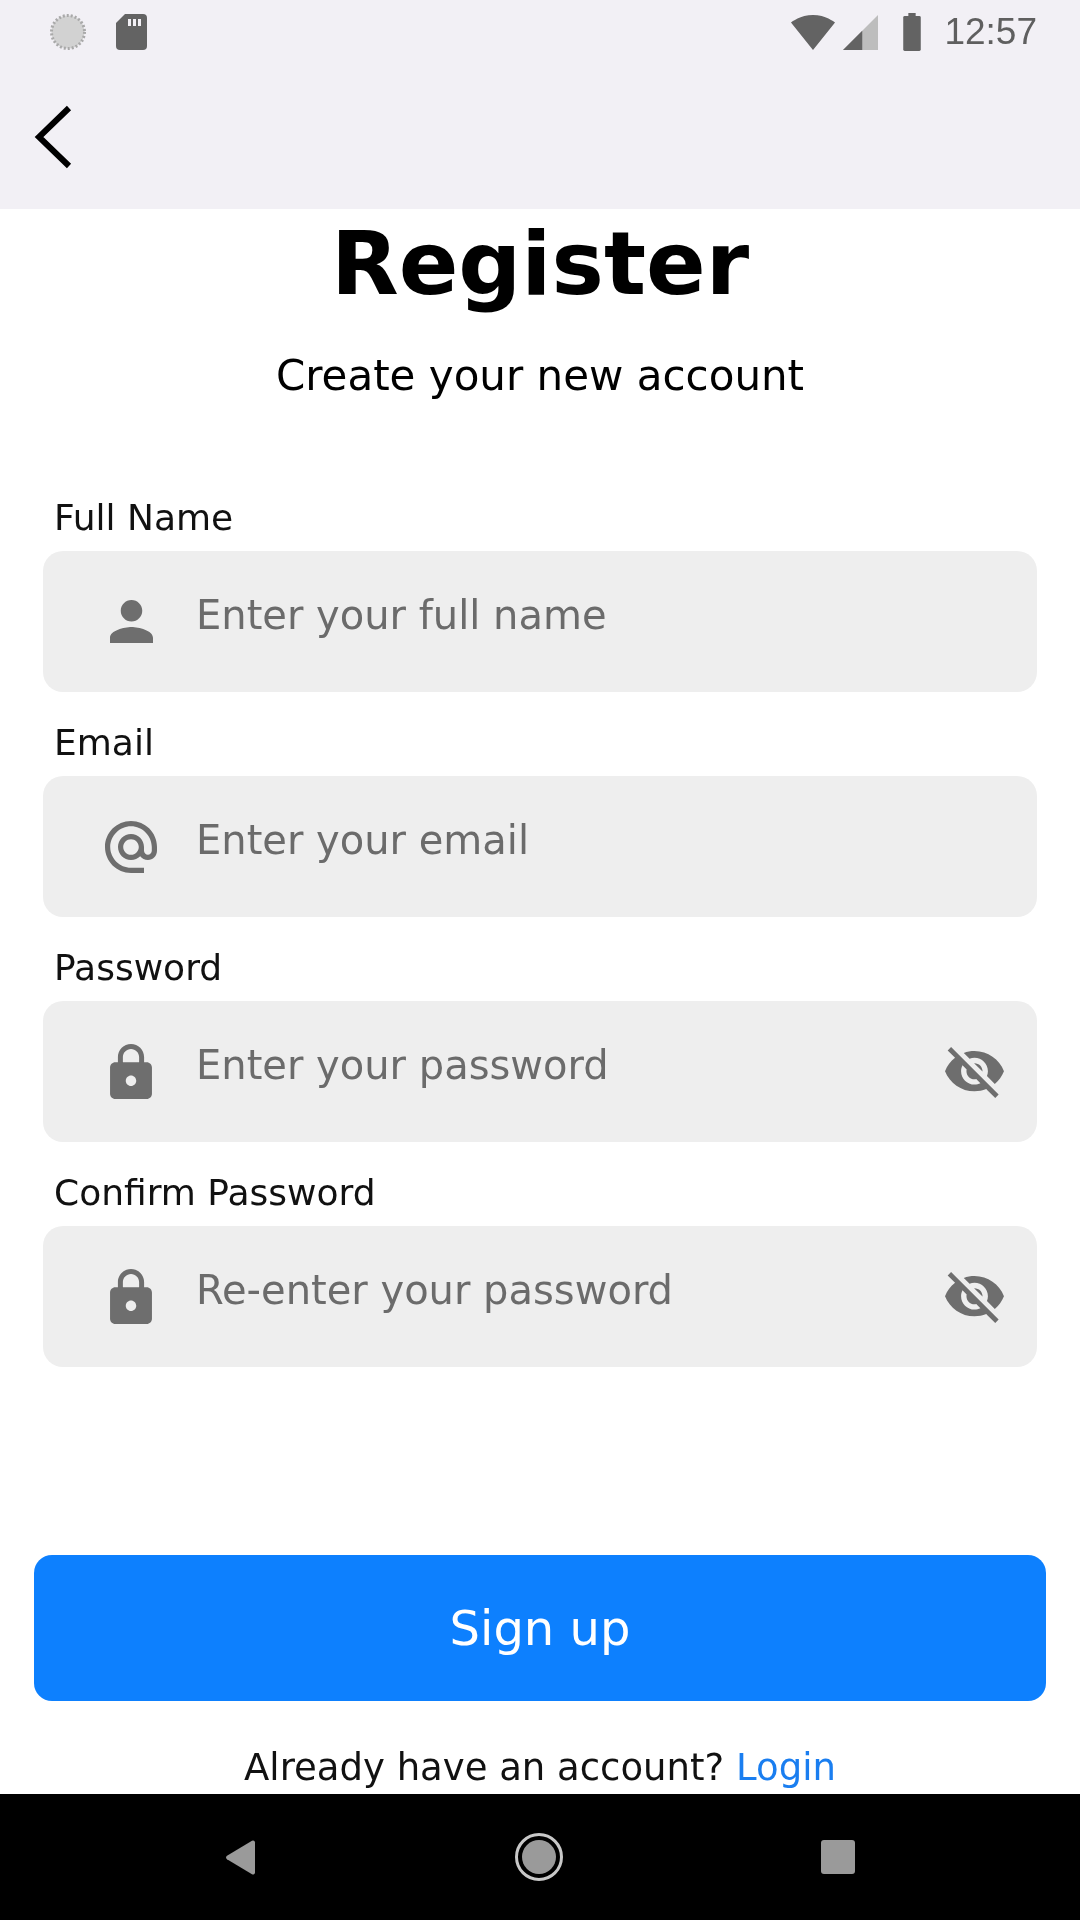 The height and width of the screenshot is (1920, 1080). What do you see at coordinates (540, 264) in the screenshot?
I see `page-title: Register` at bounding box center [540, 264].